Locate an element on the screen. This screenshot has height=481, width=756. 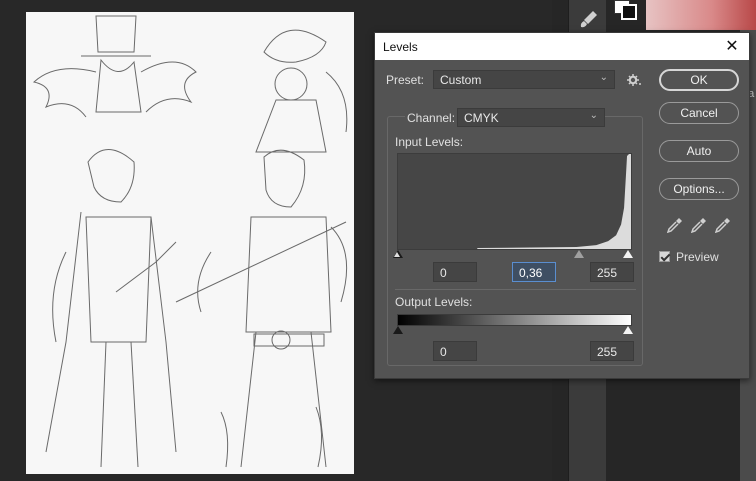
brush-icon is located at coordinates (589, 19).